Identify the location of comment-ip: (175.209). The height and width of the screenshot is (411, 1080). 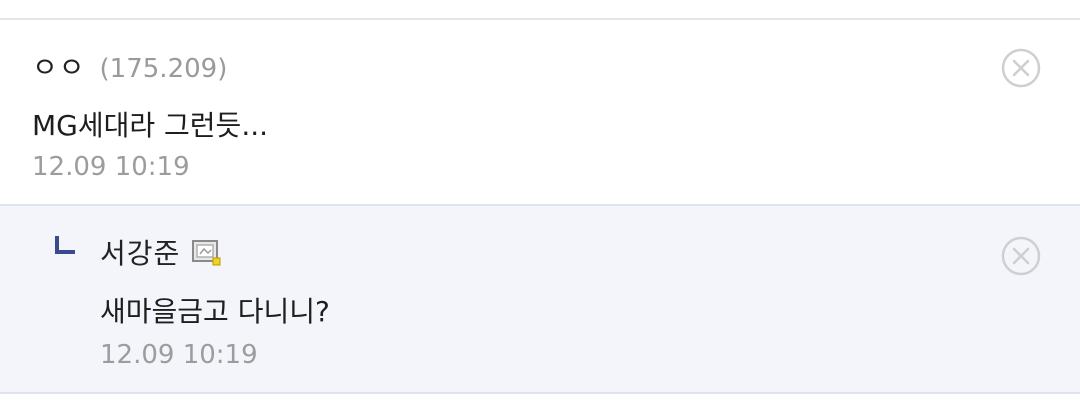
(163, 69).